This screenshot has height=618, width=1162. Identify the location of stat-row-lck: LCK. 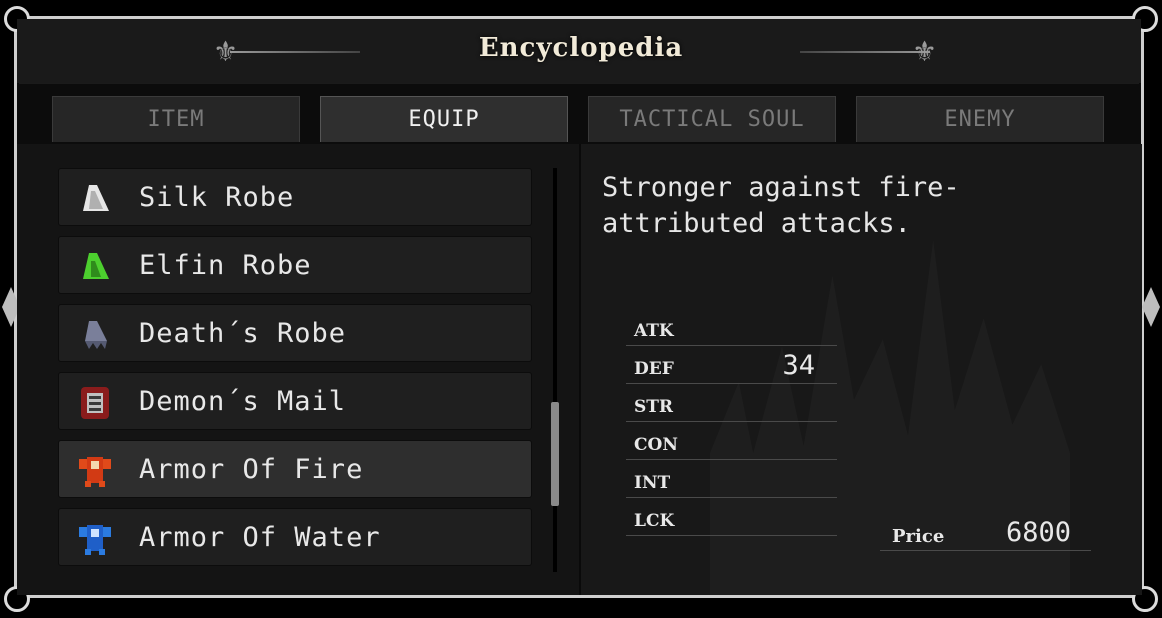
(731, 517).